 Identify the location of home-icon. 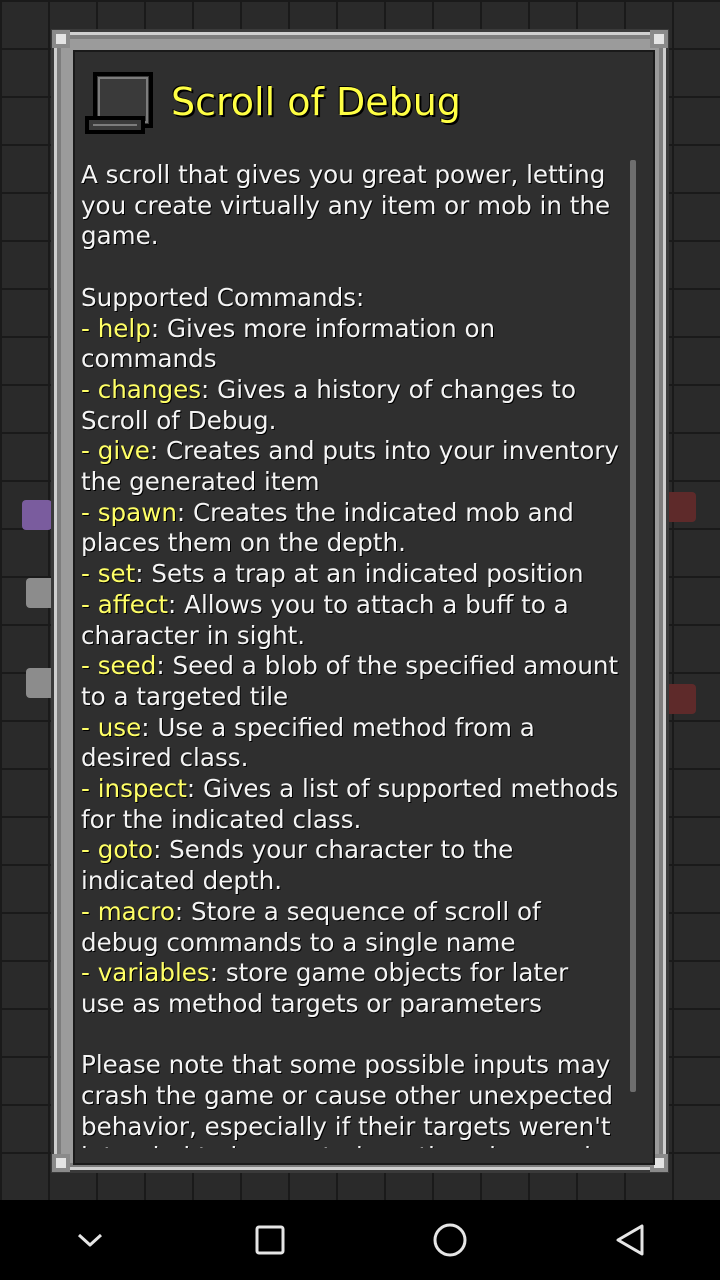
(450, 1240).